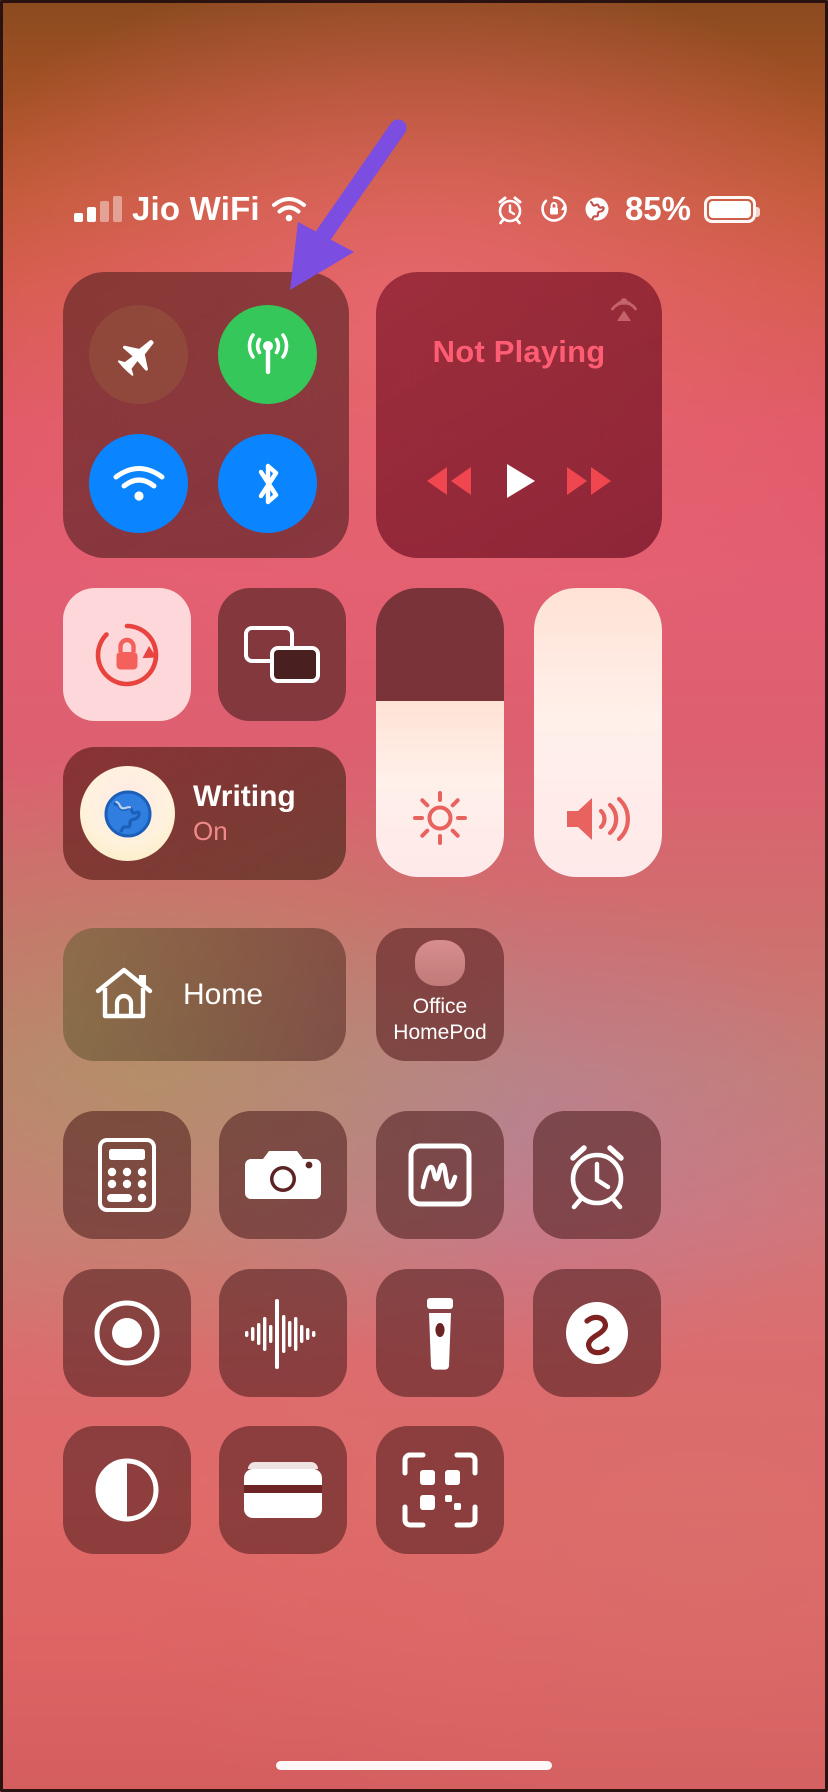 The height and width of the screenshot is (1792, 828). Describe the element at coordinates (598, 732) in the screenshot. I see `volume-slider` at that location.